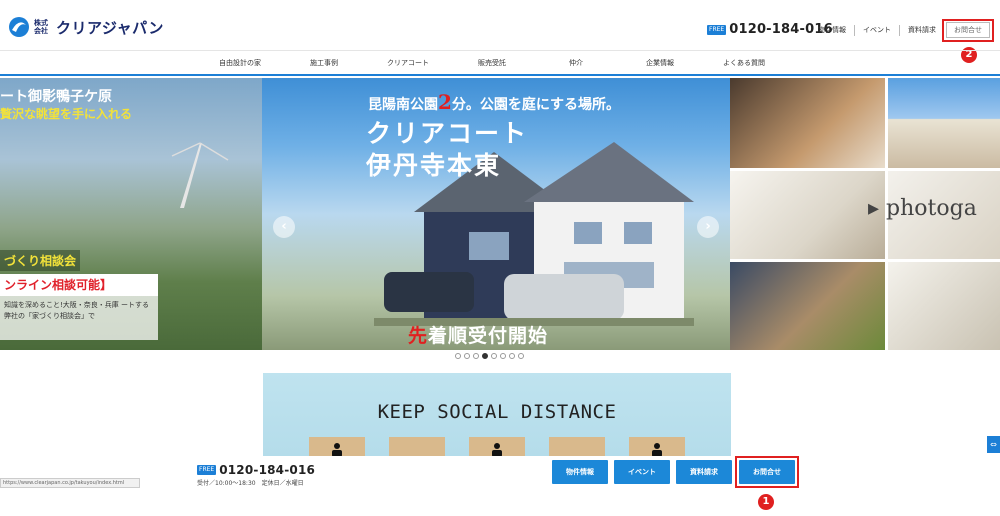  I want to click on main-nav: 自由設計の家 施工事例 クリアコート 販売受託 仲介 企業情報 よくある質問, so click(500, 63).